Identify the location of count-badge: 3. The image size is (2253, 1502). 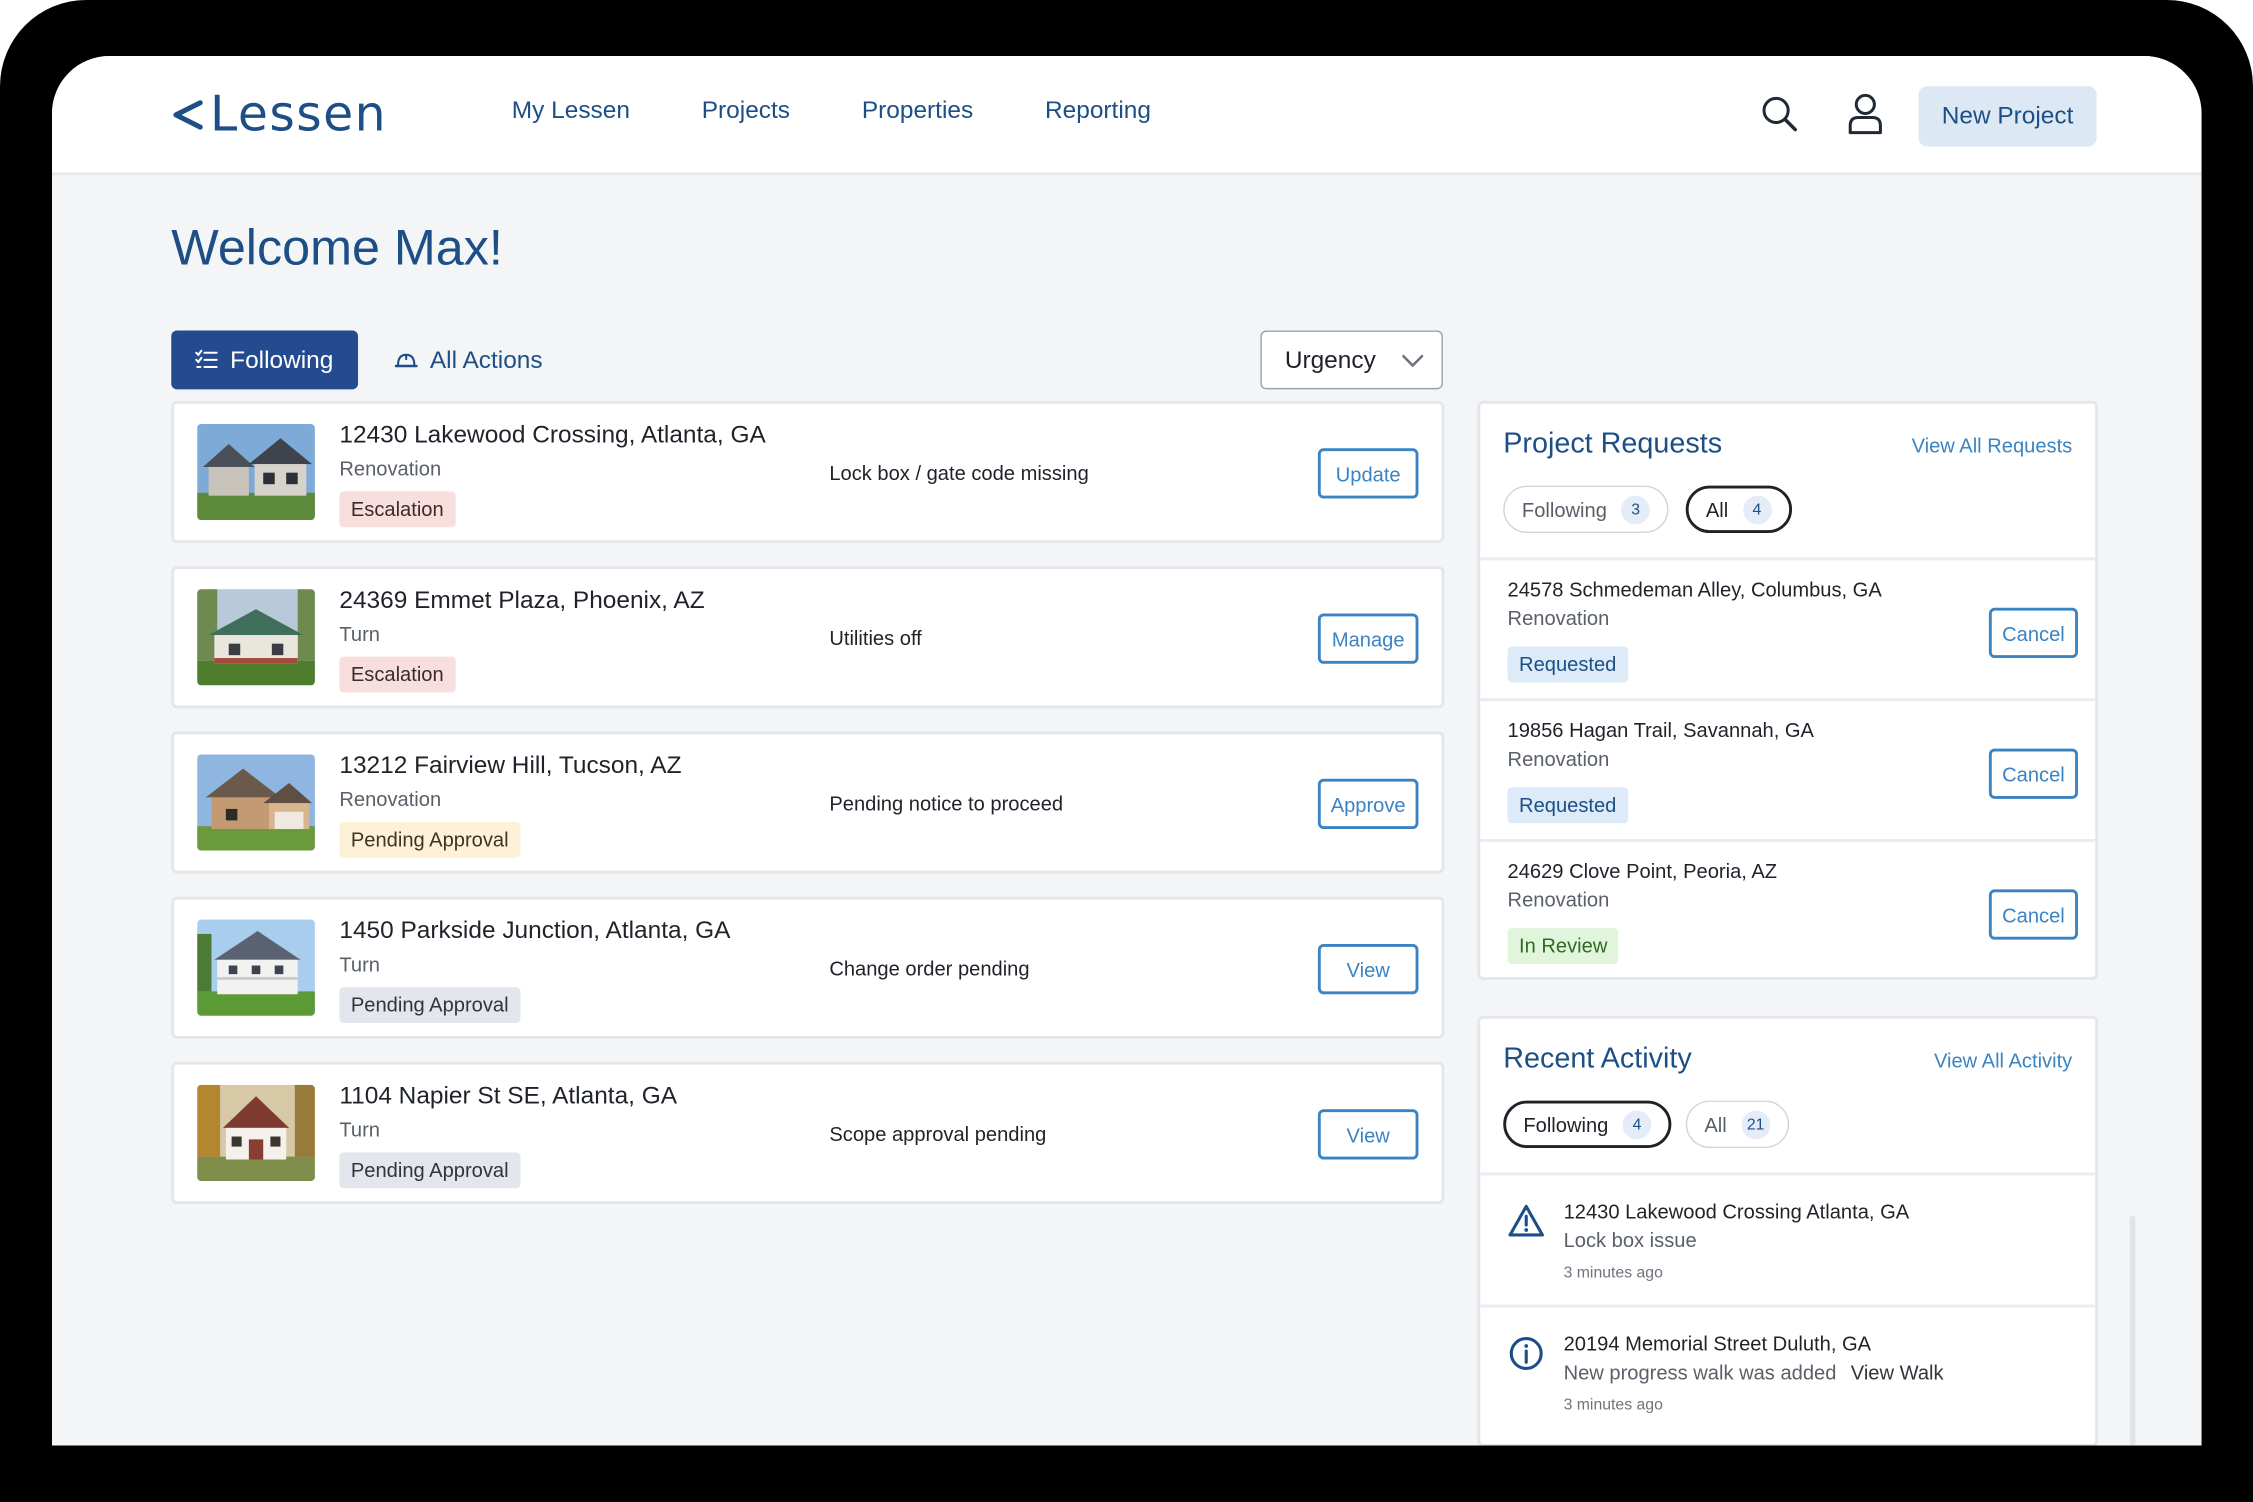
(1635, 509).